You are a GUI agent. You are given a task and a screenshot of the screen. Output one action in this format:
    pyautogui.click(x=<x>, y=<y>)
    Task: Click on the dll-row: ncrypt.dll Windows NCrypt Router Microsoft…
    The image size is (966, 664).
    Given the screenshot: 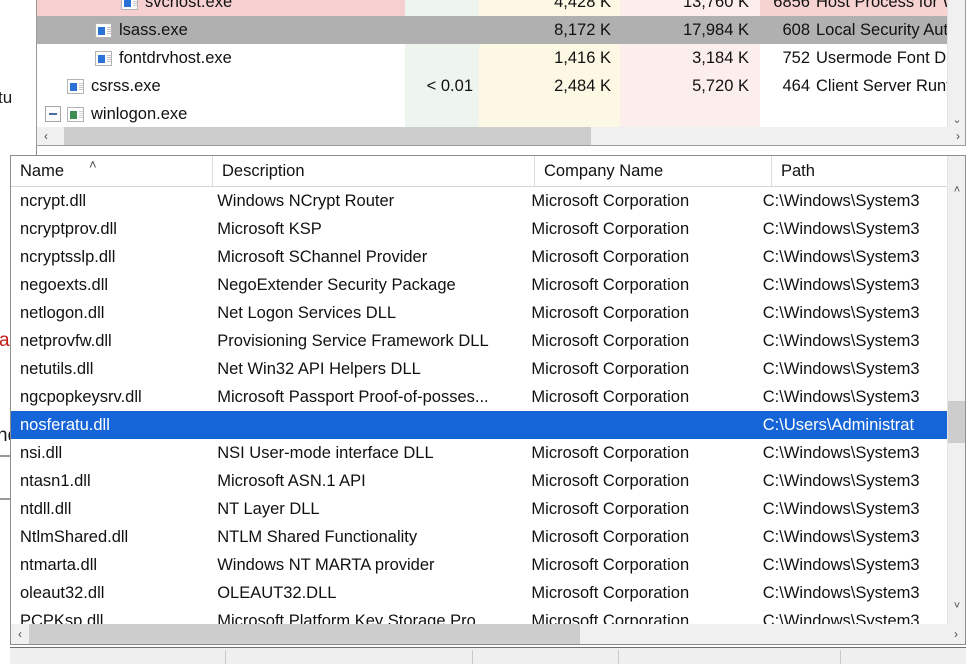 What is the action you would take?
    pyautogui.click(x=480, y=201)
    